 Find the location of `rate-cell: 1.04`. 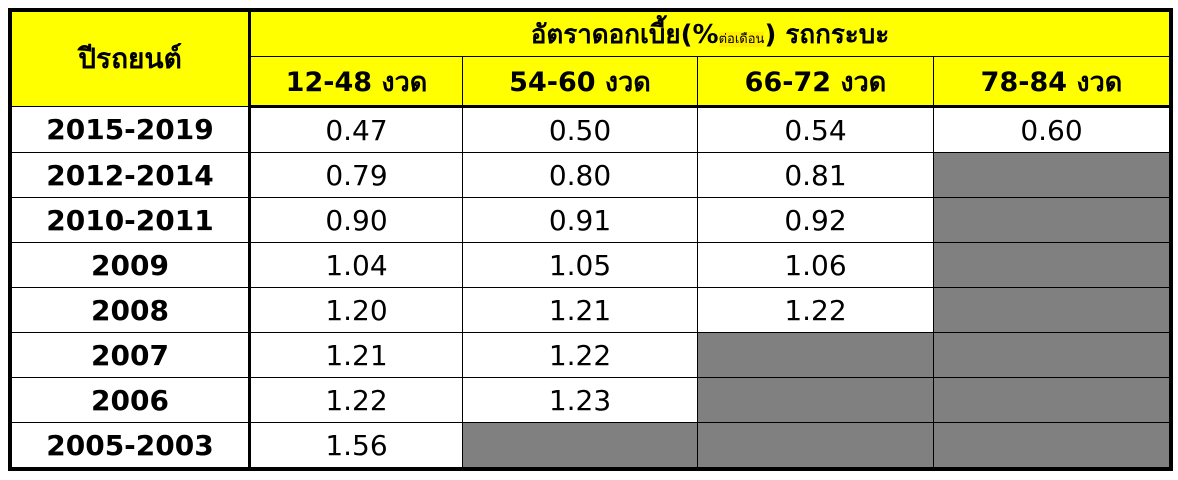

rate-cell: 1.04 is located at coordinates (356, 265).